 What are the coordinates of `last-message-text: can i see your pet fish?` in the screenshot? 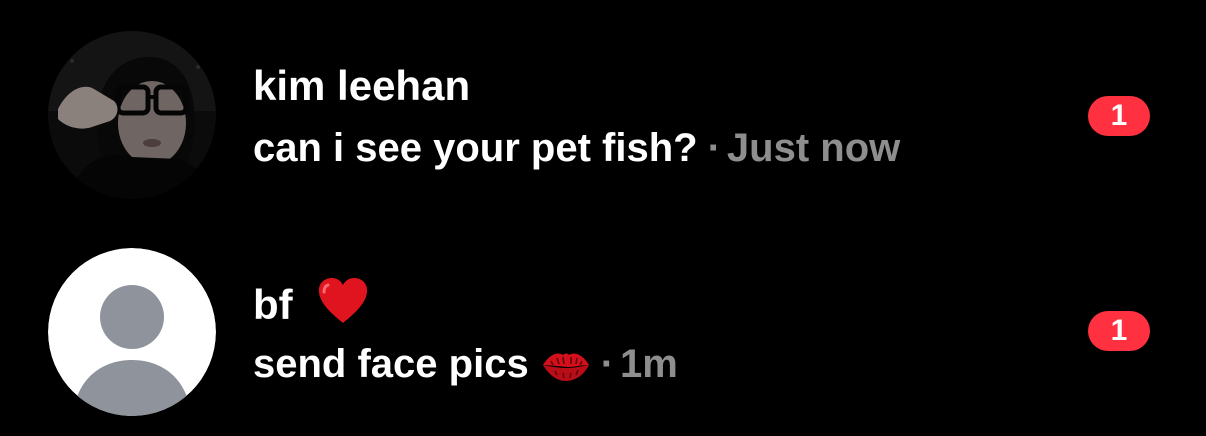 It's located at (475, 148).